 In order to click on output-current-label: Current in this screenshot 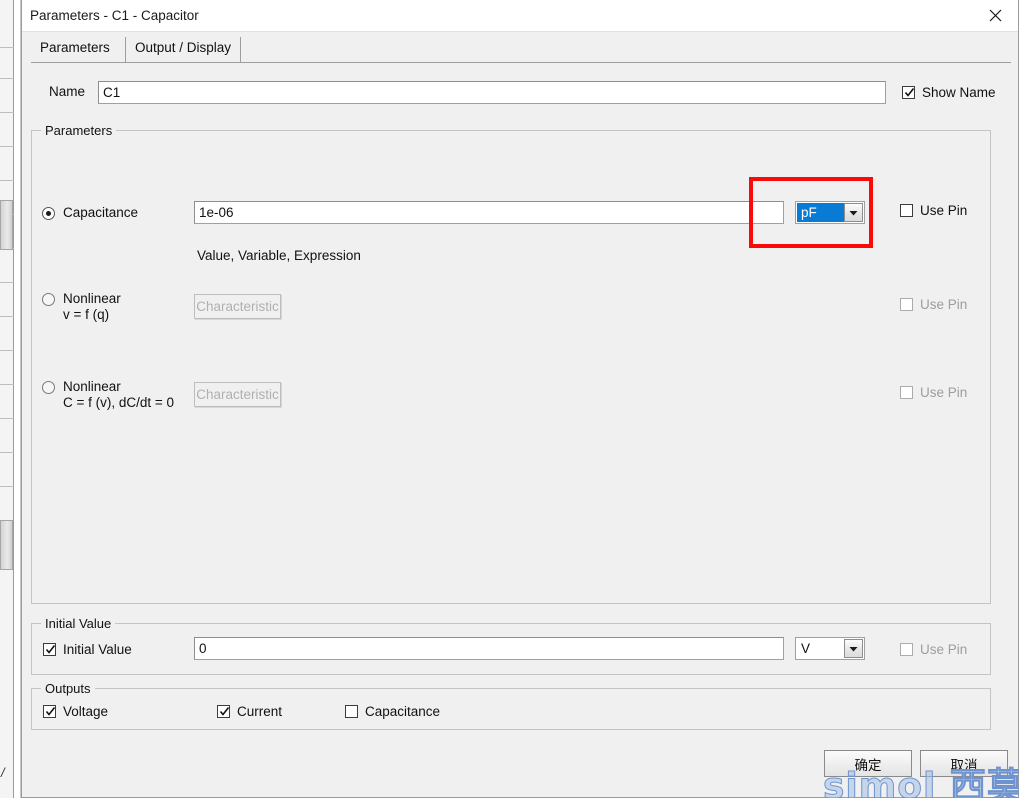, I will do `click(260, 711)`.